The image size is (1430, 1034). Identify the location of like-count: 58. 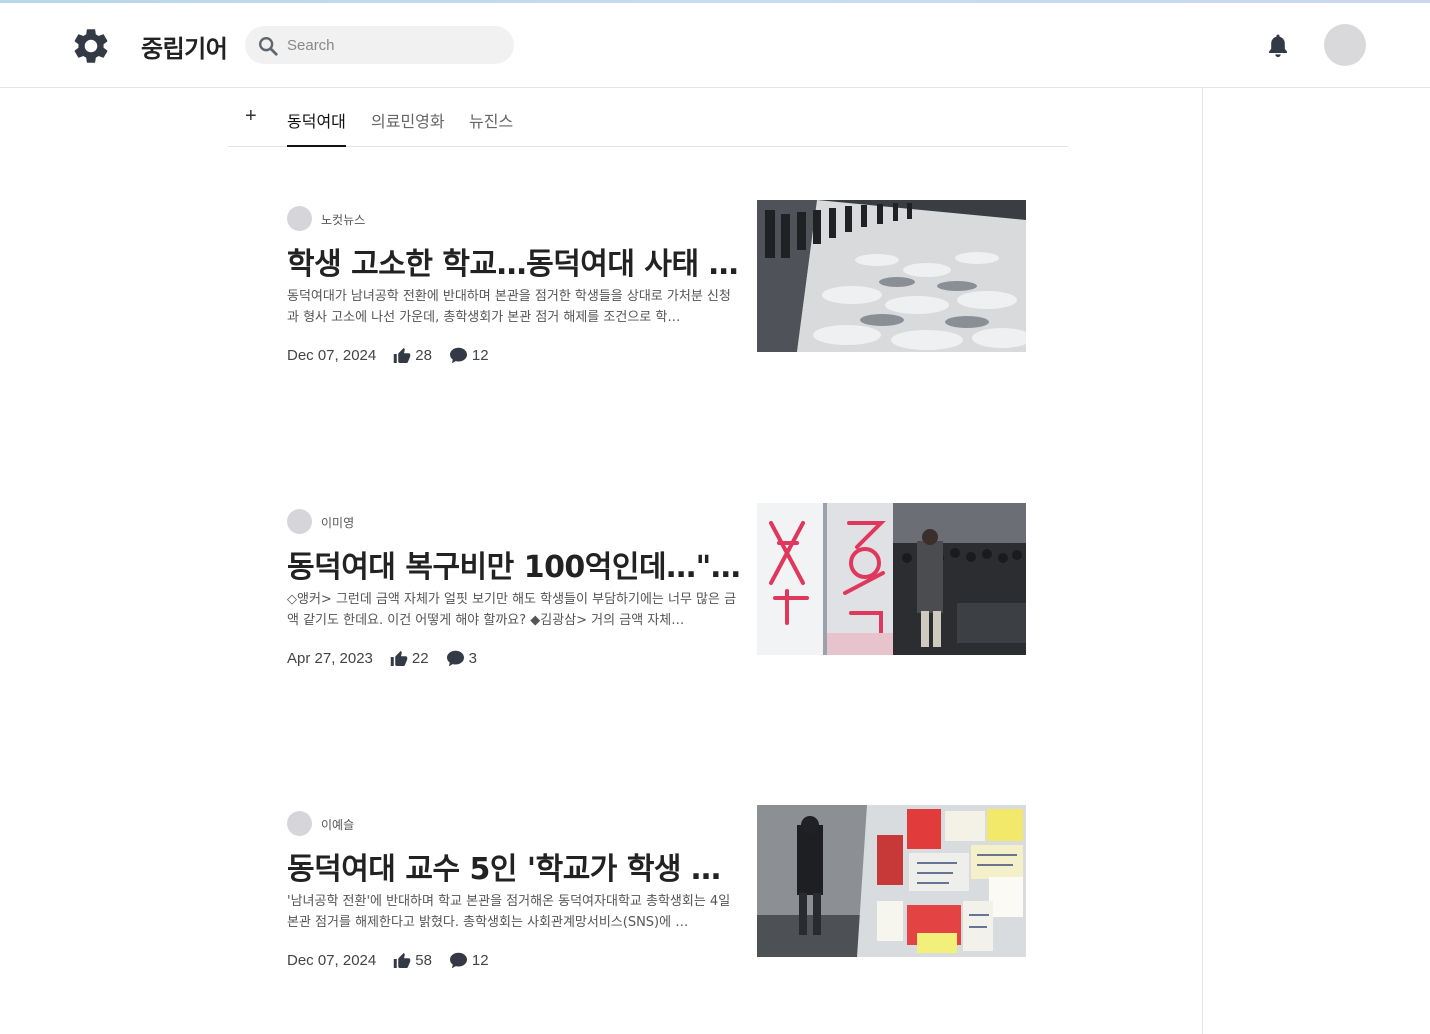
(423, 960).